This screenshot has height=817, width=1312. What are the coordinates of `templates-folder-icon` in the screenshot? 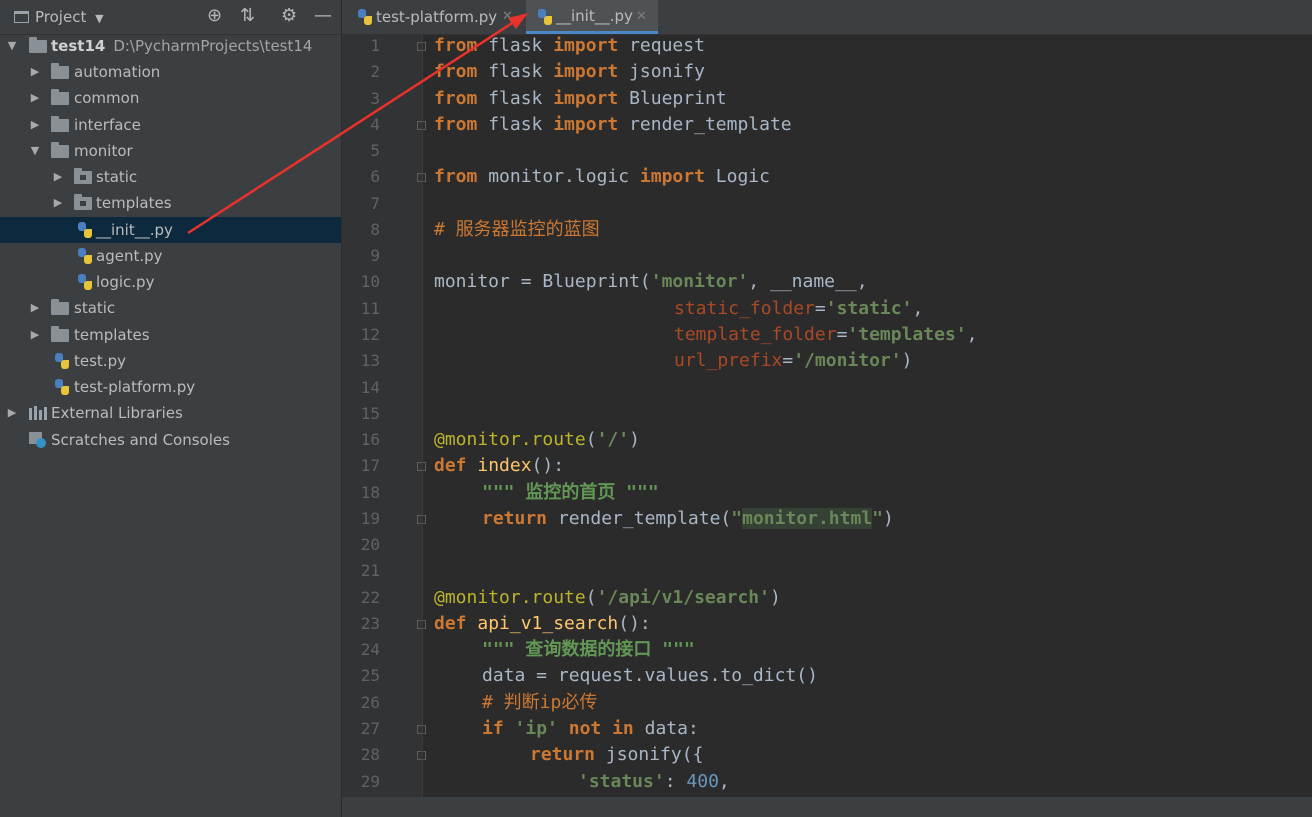 It's located at (83, 202).